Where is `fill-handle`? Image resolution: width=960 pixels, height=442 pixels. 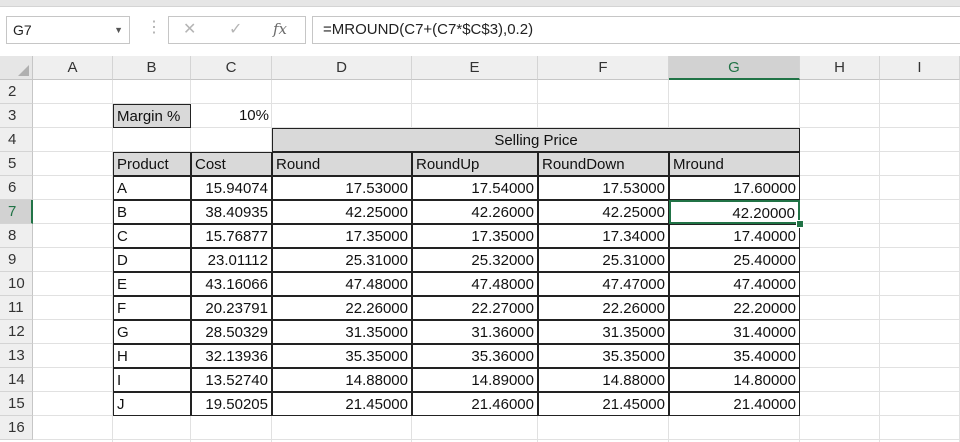 fill-handle is located at coordinates (800, 224).